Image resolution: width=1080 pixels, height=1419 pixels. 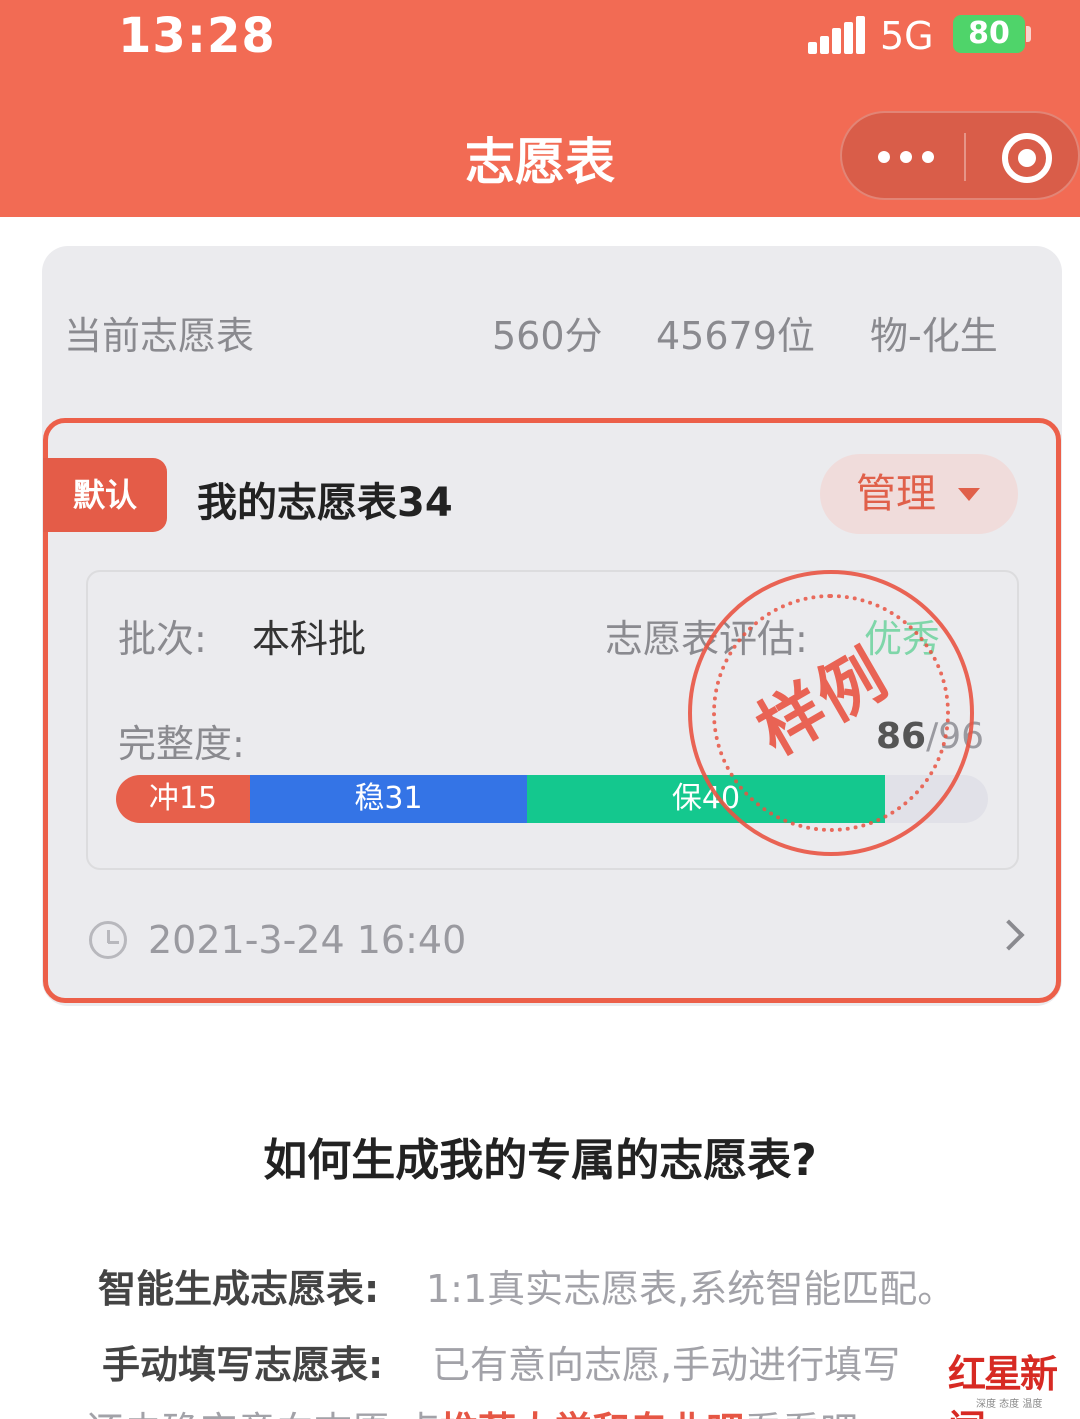 What do you see at coordinates (666, 1365) in the screenshot?
I see `manual-fill-text: 已有意向志愿,手动进行填写` at bounding box center [666, 1365].